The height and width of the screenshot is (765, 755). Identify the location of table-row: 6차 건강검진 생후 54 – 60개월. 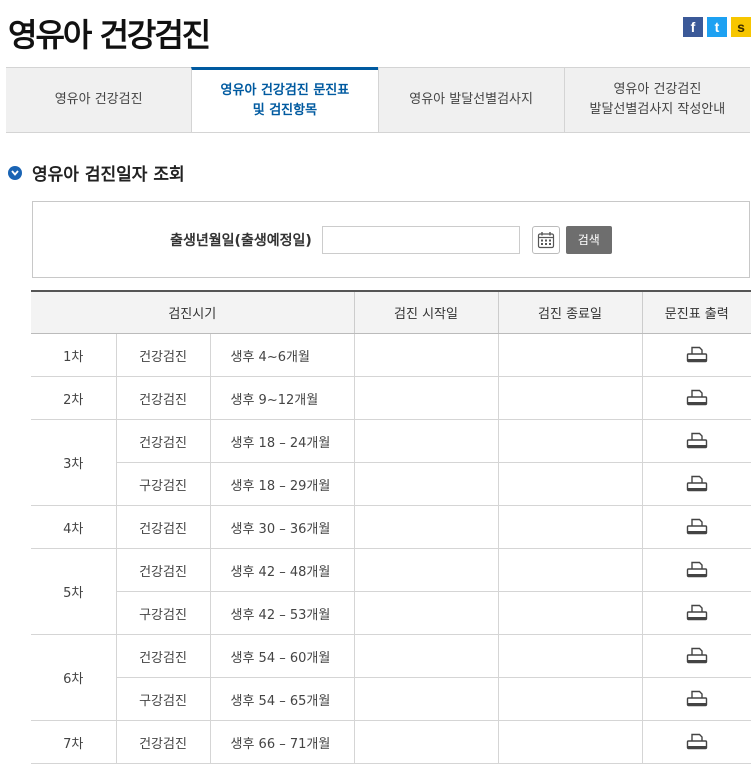
(391, 677).